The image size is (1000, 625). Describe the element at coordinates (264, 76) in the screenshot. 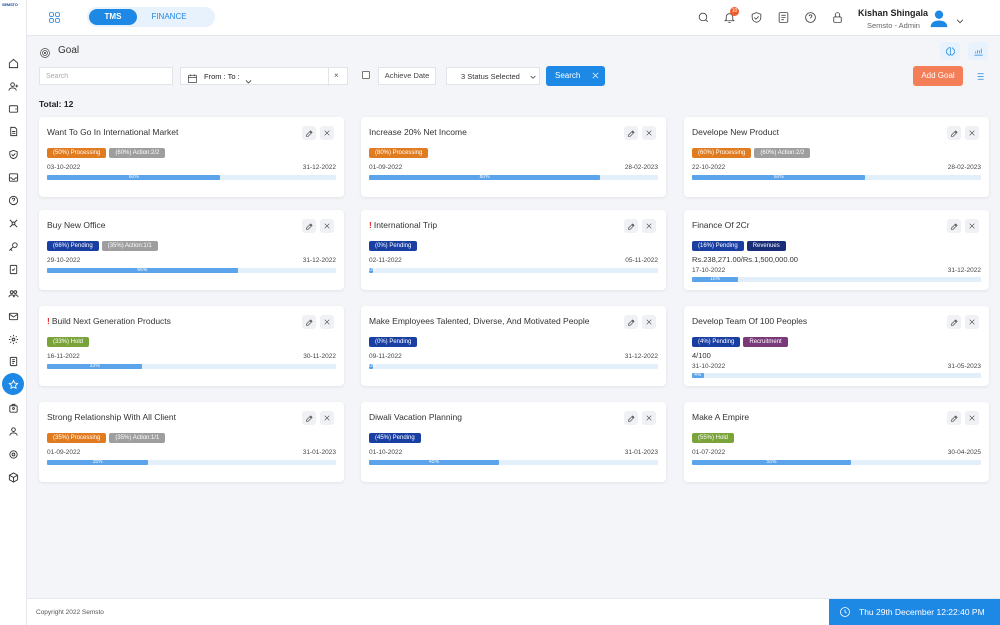

I see `date-range-filter: From : To : ×` at that location.